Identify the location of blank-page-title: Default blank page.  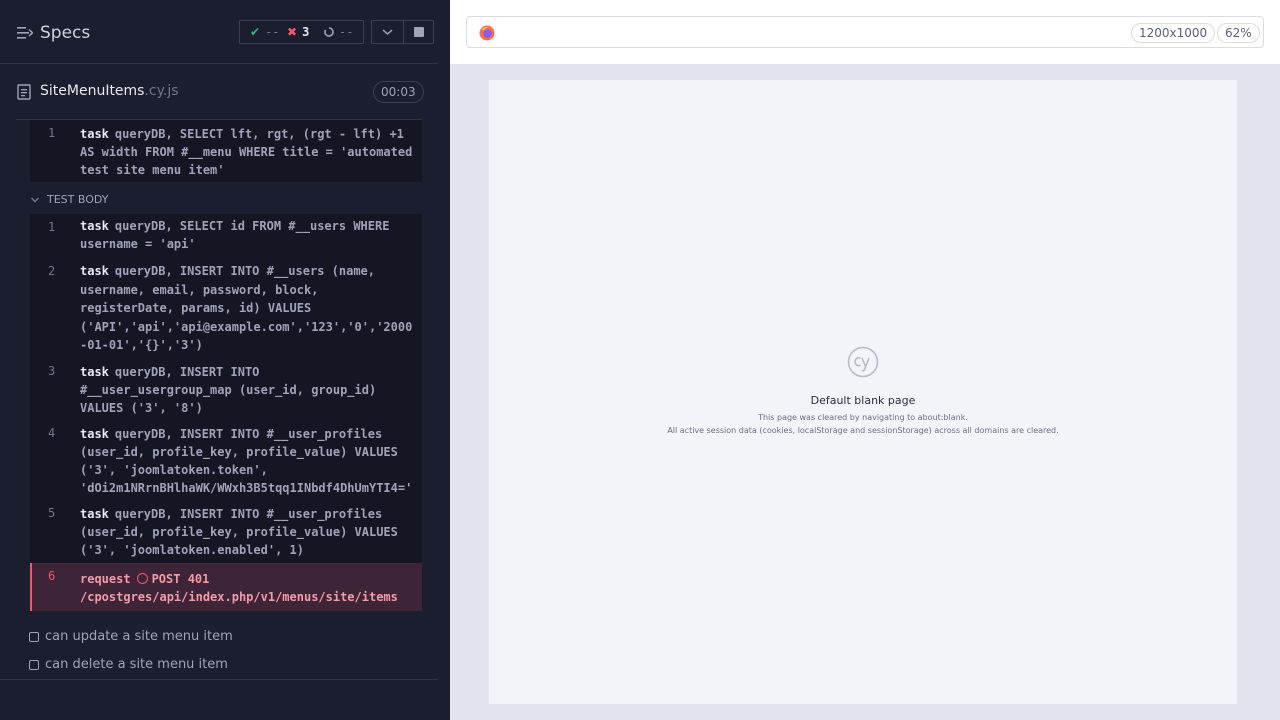
(863, 400).